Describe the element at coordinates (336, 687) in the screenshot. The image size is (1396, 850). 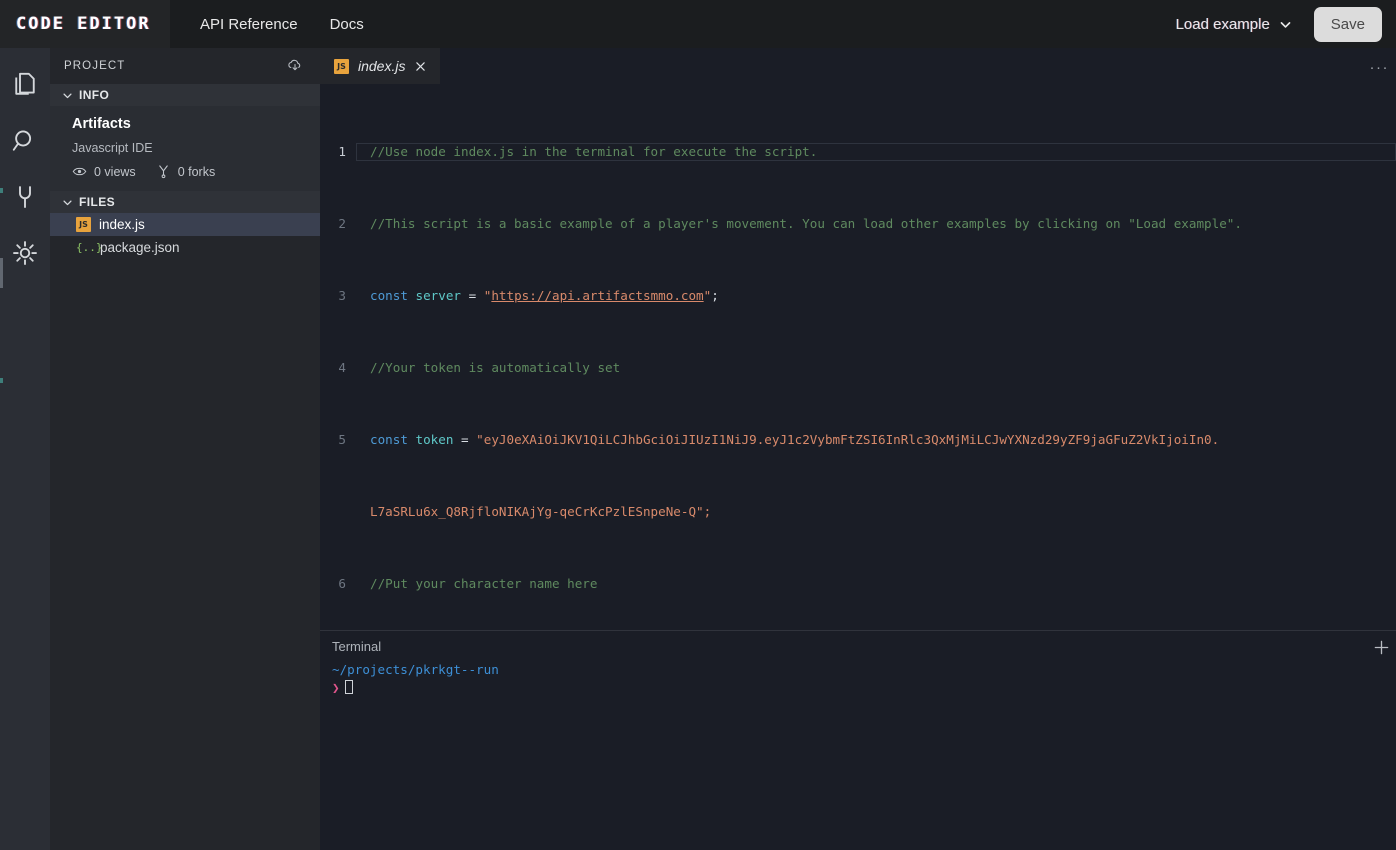
I see `prompt-symbol: ❯` at that location.